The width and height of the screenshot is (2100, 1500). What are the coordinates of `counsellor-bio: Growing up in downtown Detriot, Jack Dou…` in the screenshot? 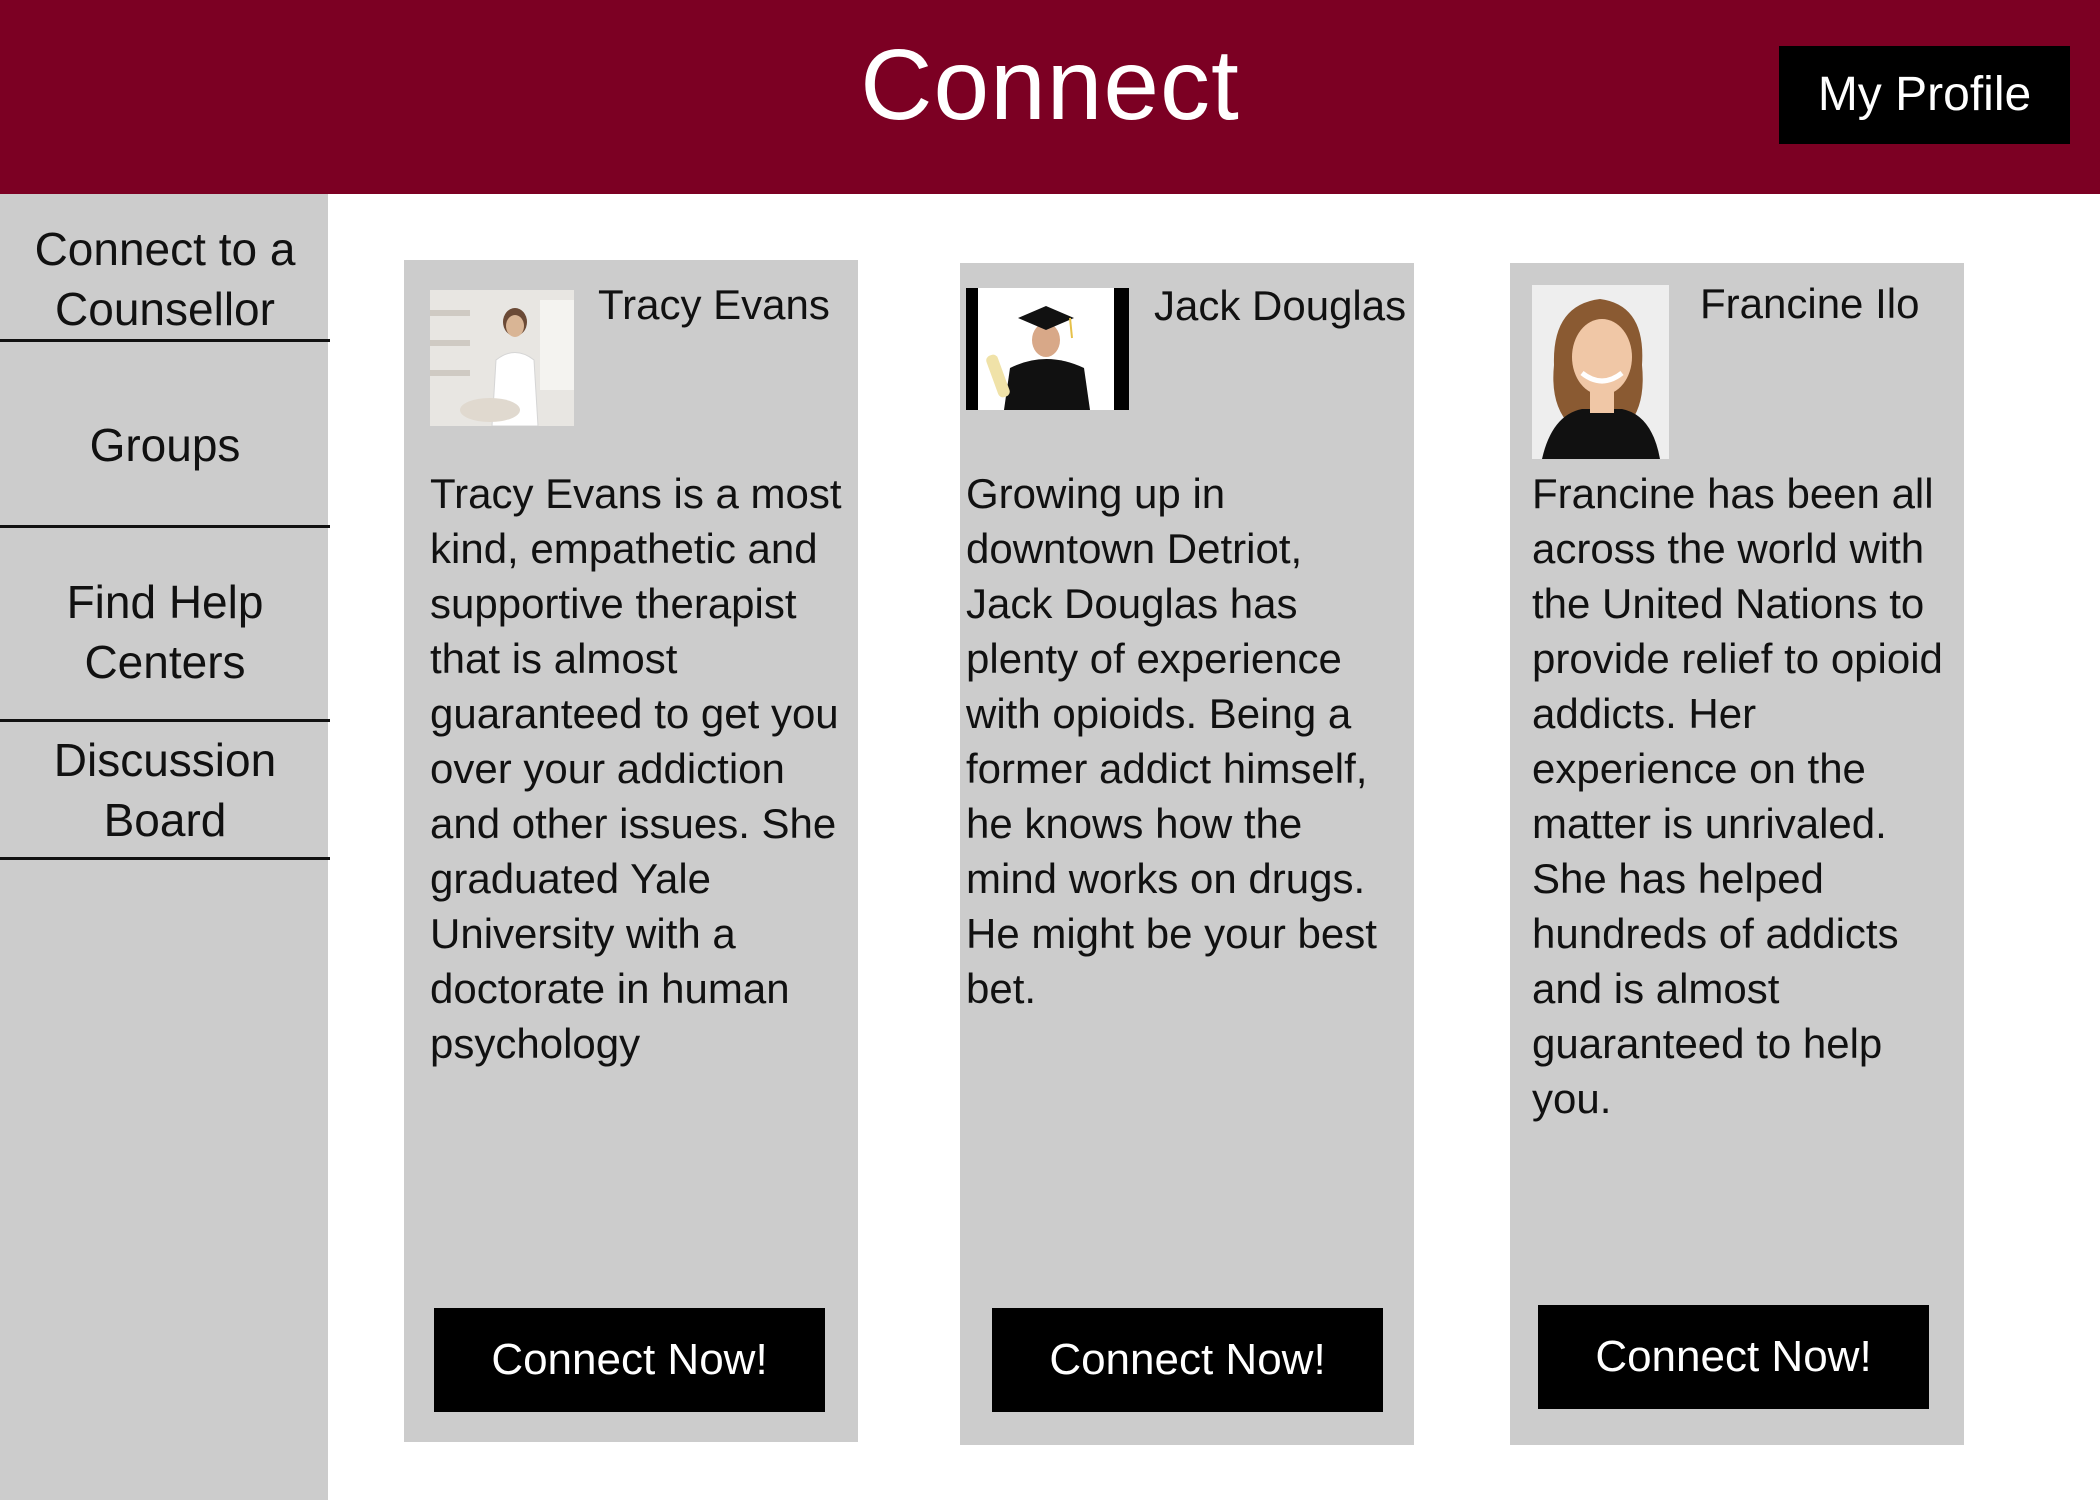 It's located at (1171, 741).